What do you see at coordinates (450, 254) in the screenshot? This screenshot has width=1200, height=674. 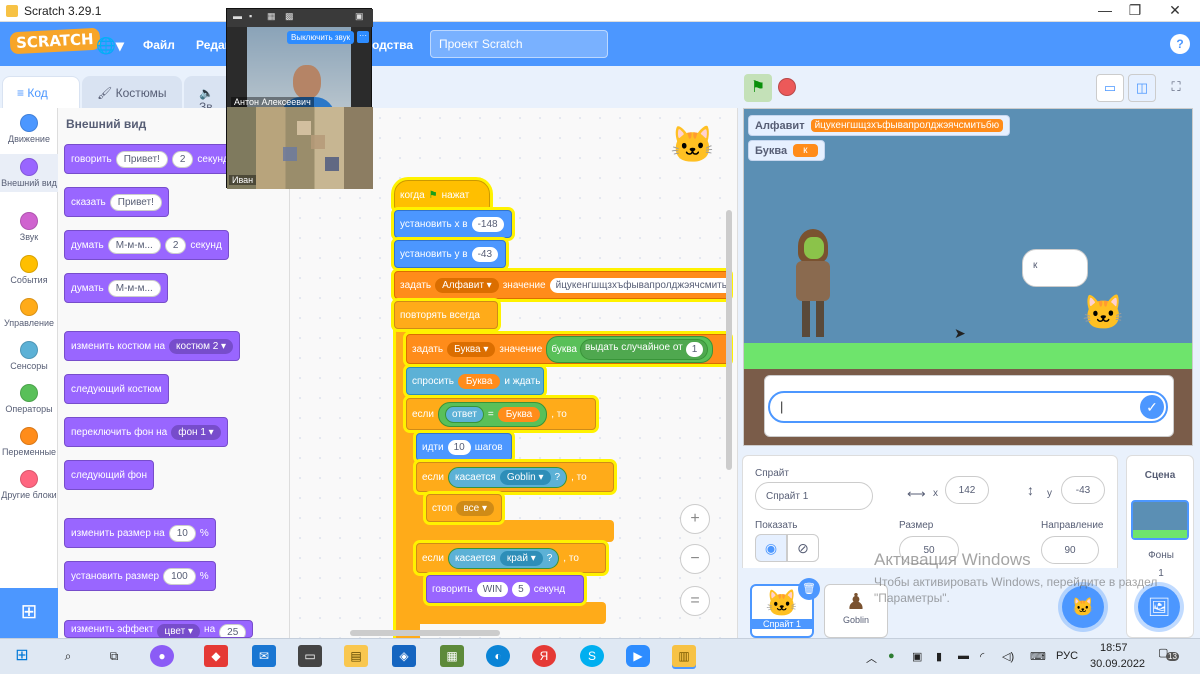 I see `script-set-y: установить у в -43` at bounding box center [450, 254].